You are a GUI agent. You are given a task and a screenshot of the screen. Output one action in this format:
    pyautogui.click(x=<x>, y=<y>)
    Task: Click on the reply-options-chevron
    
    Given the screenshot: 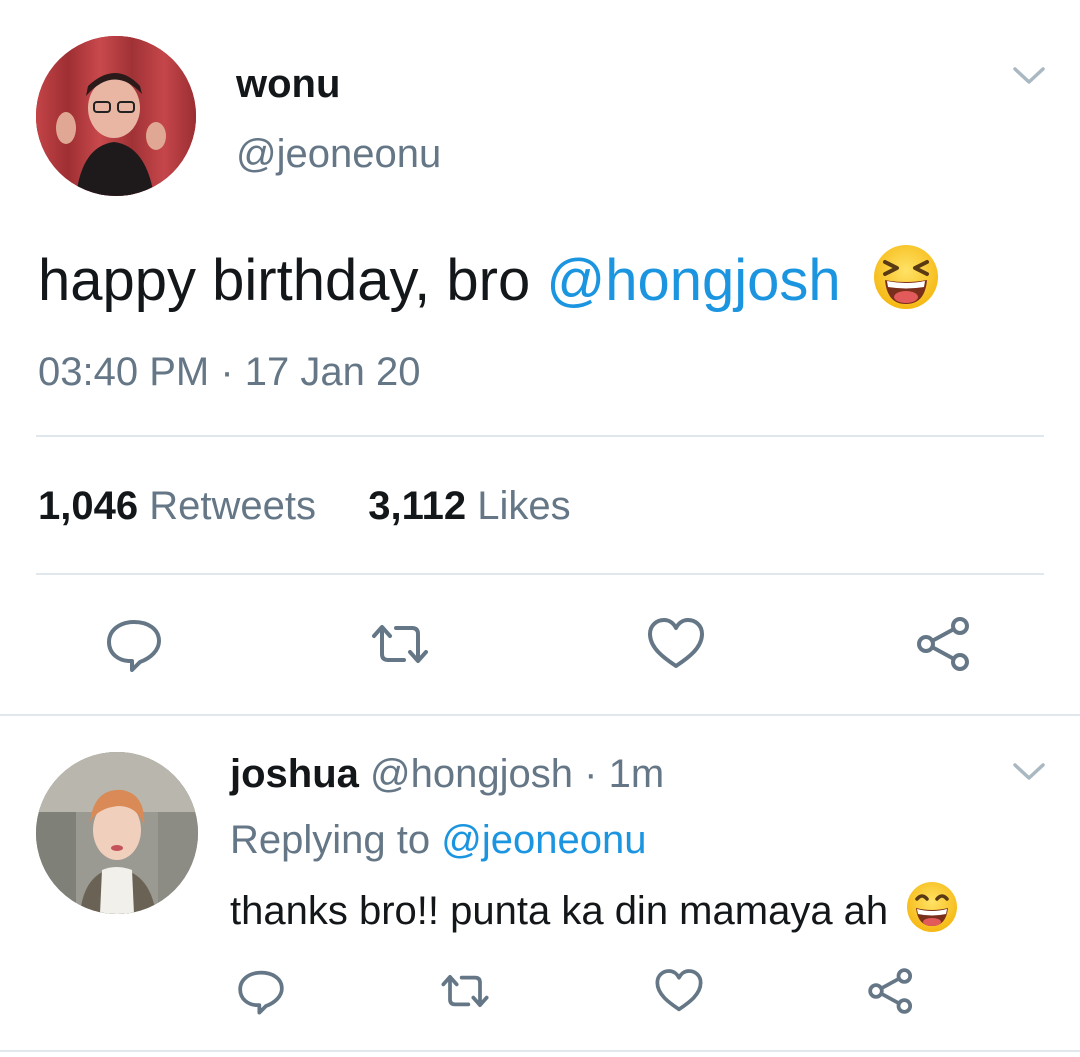 What is the action you would take?
    pyautogui.click(x=1029, y=774)
    